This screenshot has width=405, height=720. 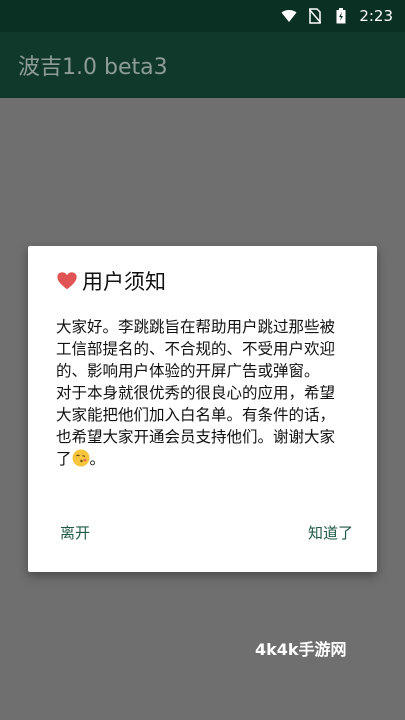 I want to click on no-sim-icon, so click(x=315, y=16).